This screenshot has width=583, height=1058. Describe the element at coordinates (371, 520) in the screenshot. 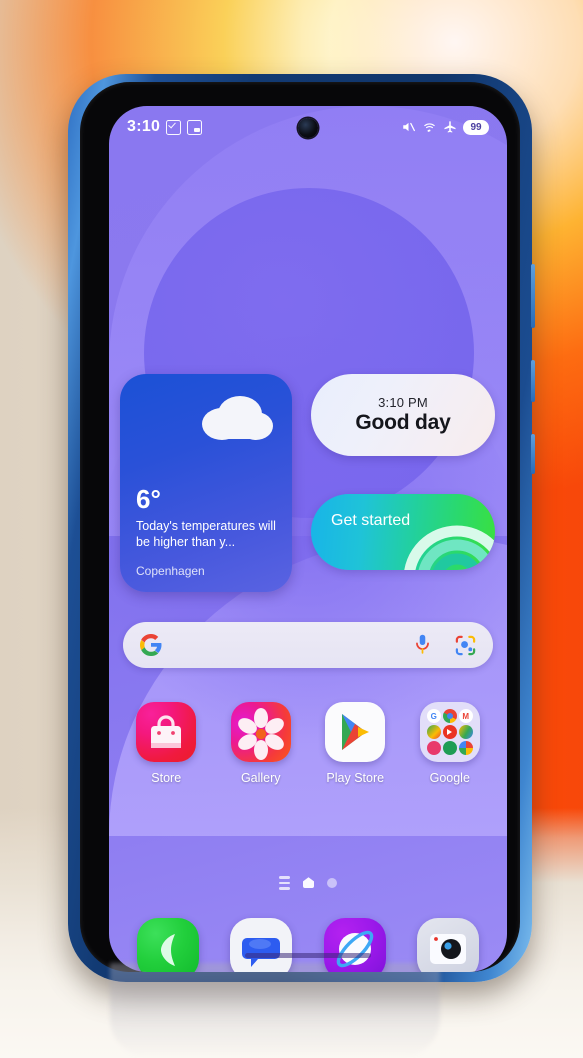

I see `get-started-label: Get started` at that location.